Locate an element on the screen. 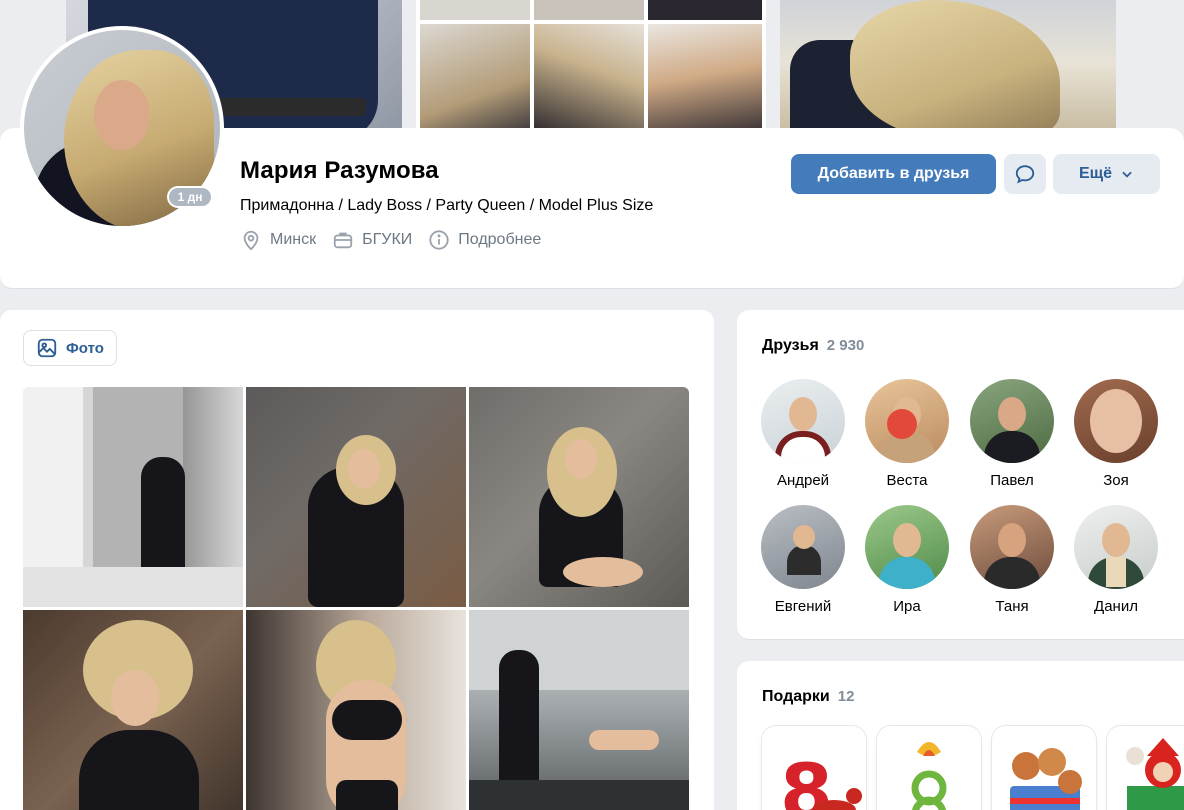  meta-city: Минск is located at coordinates (278, 240).